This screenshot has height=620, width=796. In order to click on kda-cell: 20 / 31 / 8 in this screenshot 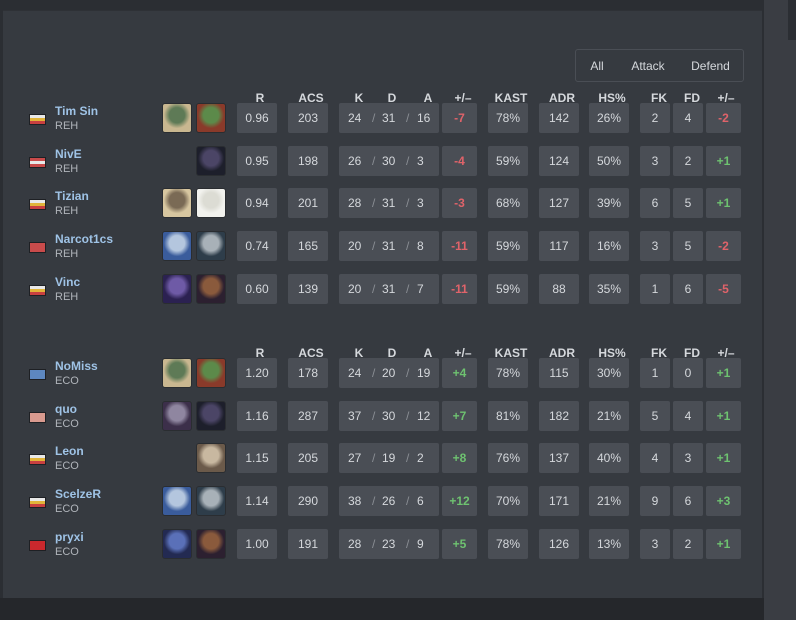, I will do `click(389, 246)`.